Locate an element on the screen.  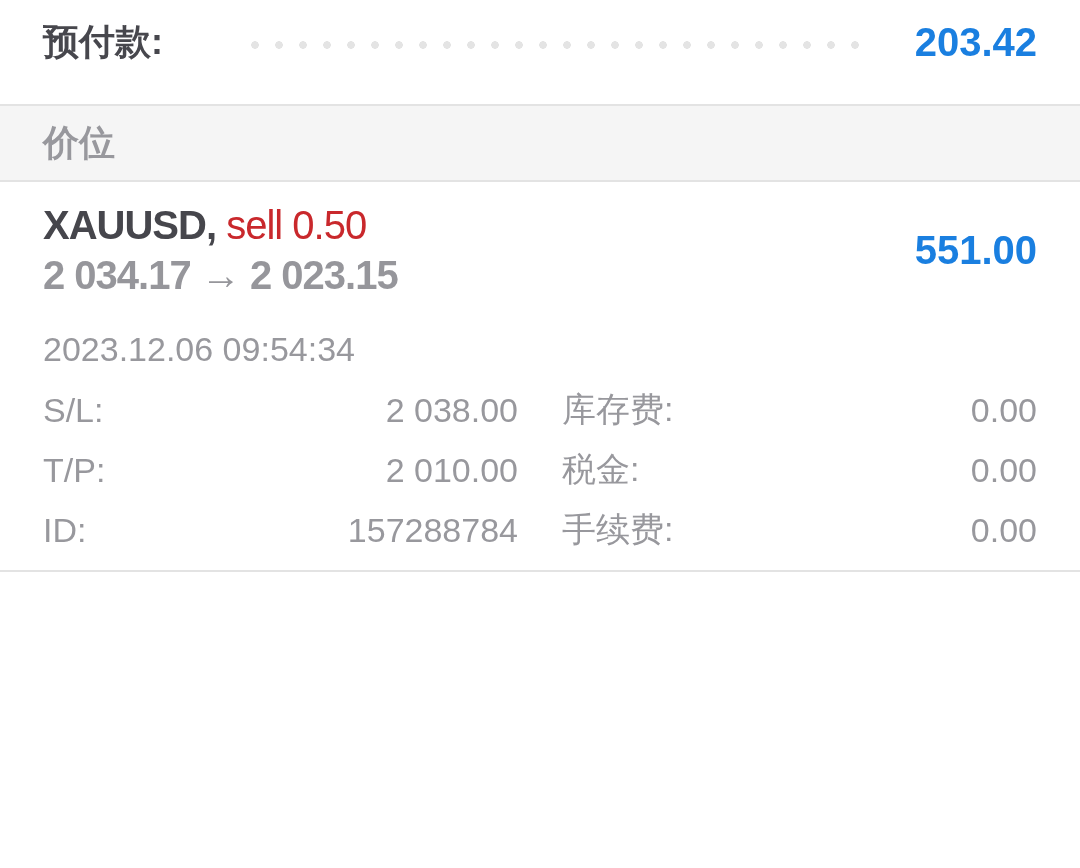
detail-label: 税金: is located at coordinates (601, 469).